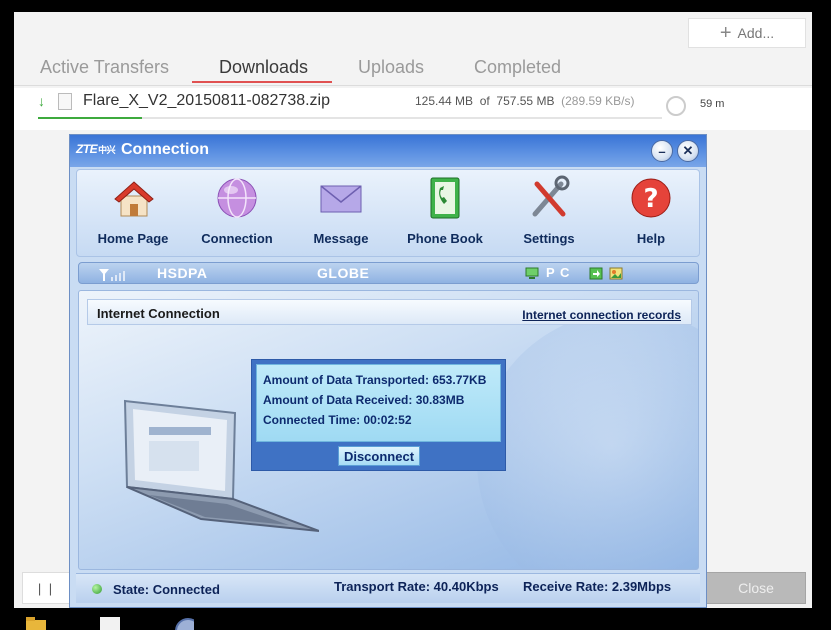 The width and height of the screenshot is (831, 630). I want to click on tab-downloads: Downloads, so click(263, 67).